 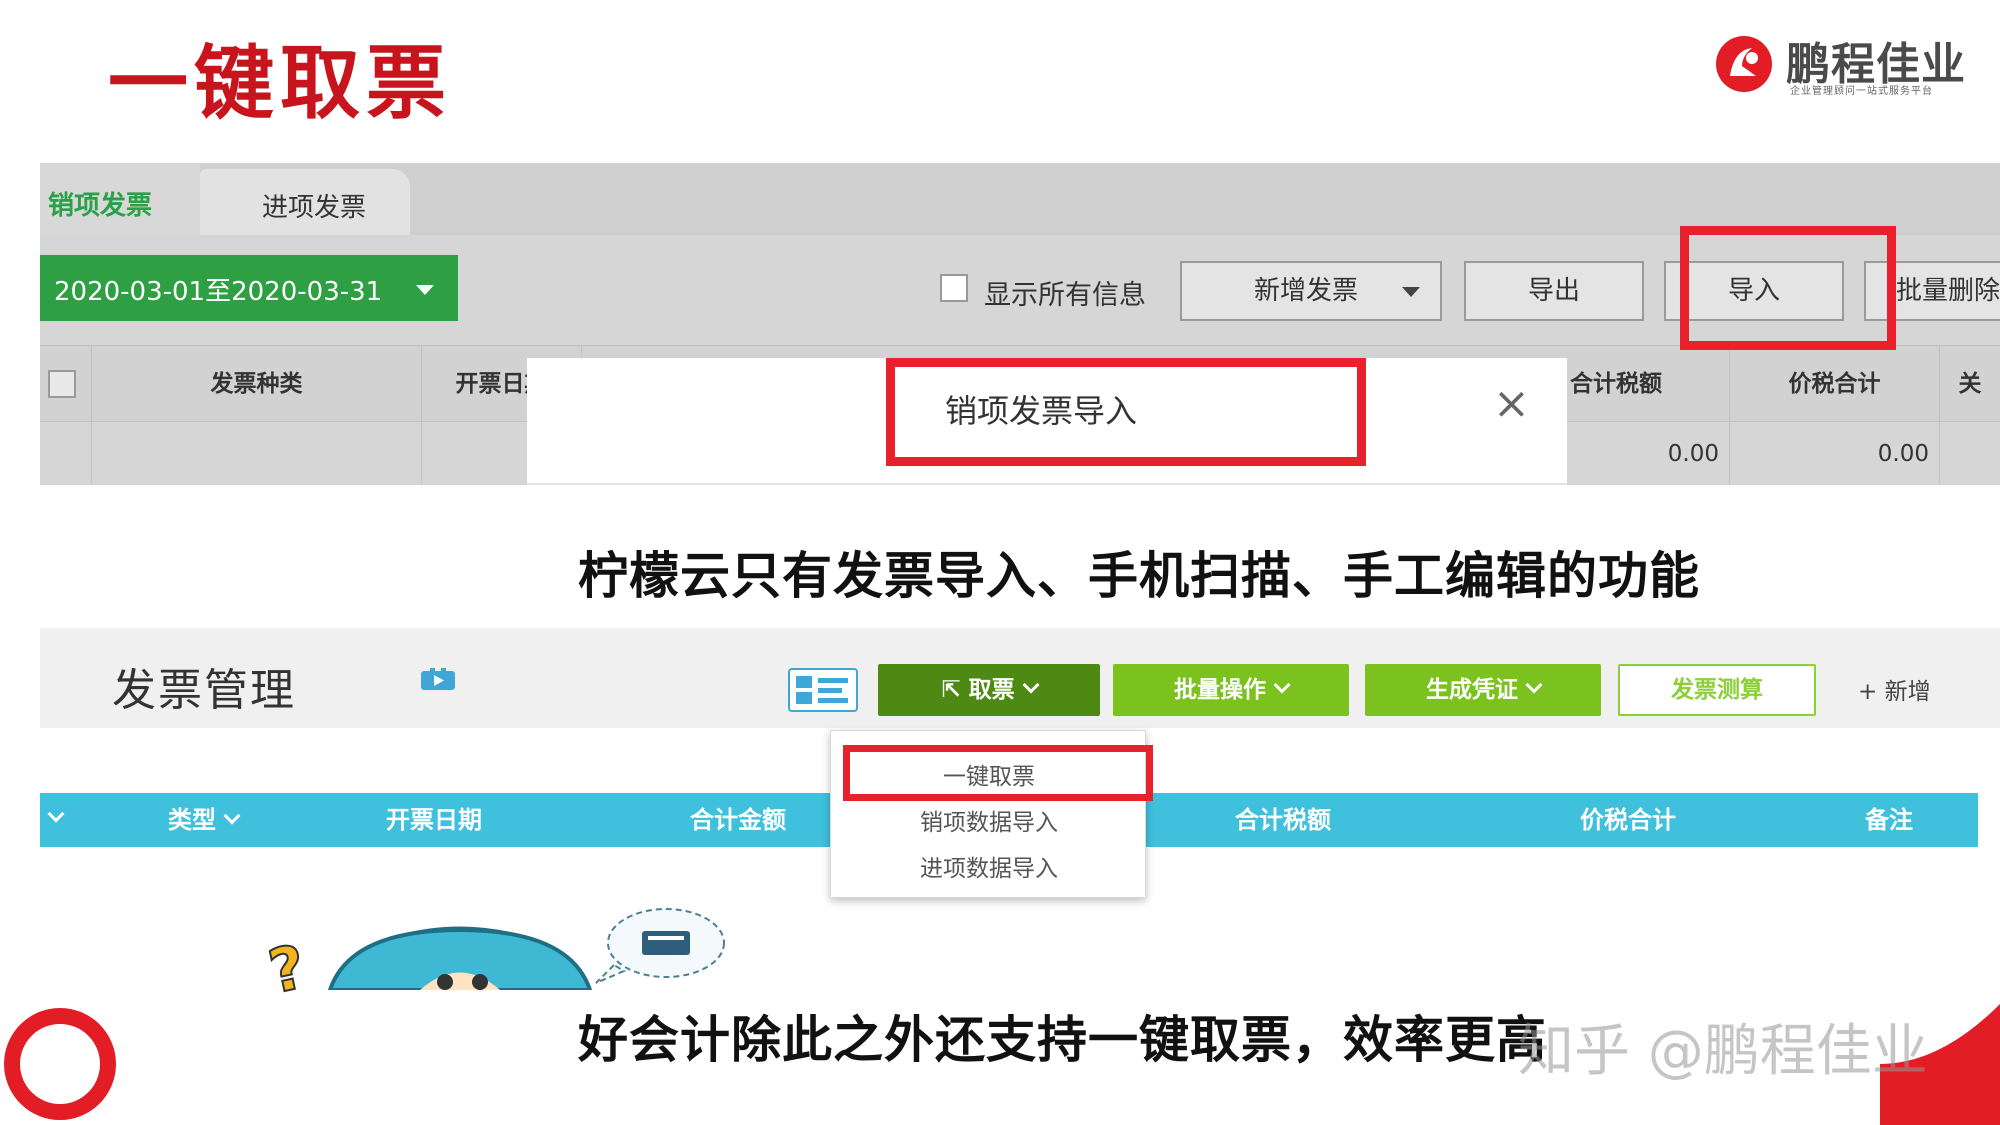 I want to click on header-expand-chevron, so click(x=56, y=820).